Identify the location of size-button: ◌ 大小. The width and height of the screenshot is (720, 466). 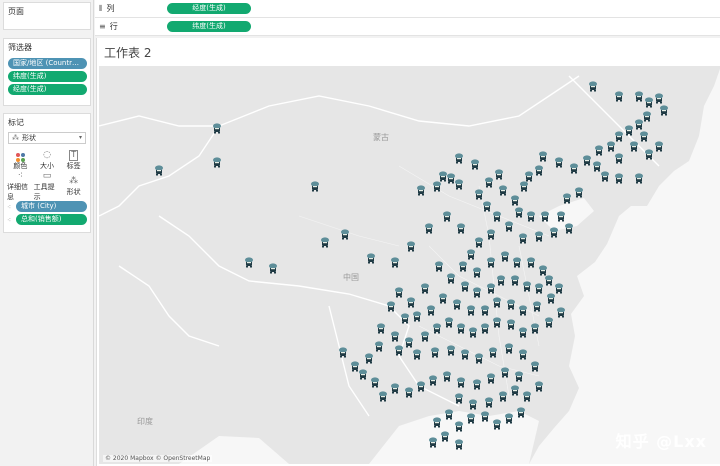
(47, 160).